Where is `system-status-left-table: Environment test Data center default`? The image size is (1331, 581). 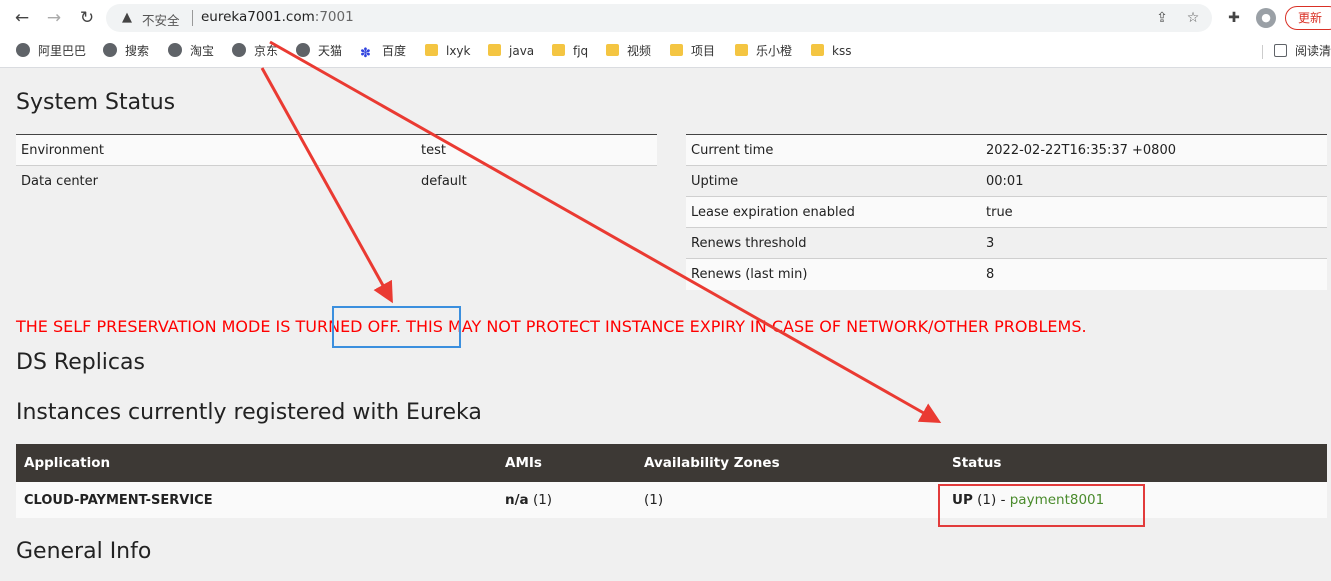 system-status-left-table: Environment test Data center default is located at coordinates (336, 165).